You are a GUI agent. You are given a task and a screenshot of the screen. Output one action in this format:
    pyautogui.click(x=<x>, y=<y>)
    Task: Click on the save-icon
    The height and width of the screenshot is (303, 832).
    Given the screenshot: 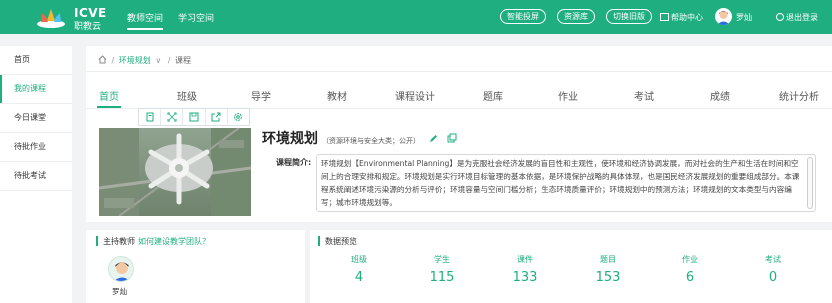 What is the action you would take?
    pyautogui.click(x=194, y=117)
    